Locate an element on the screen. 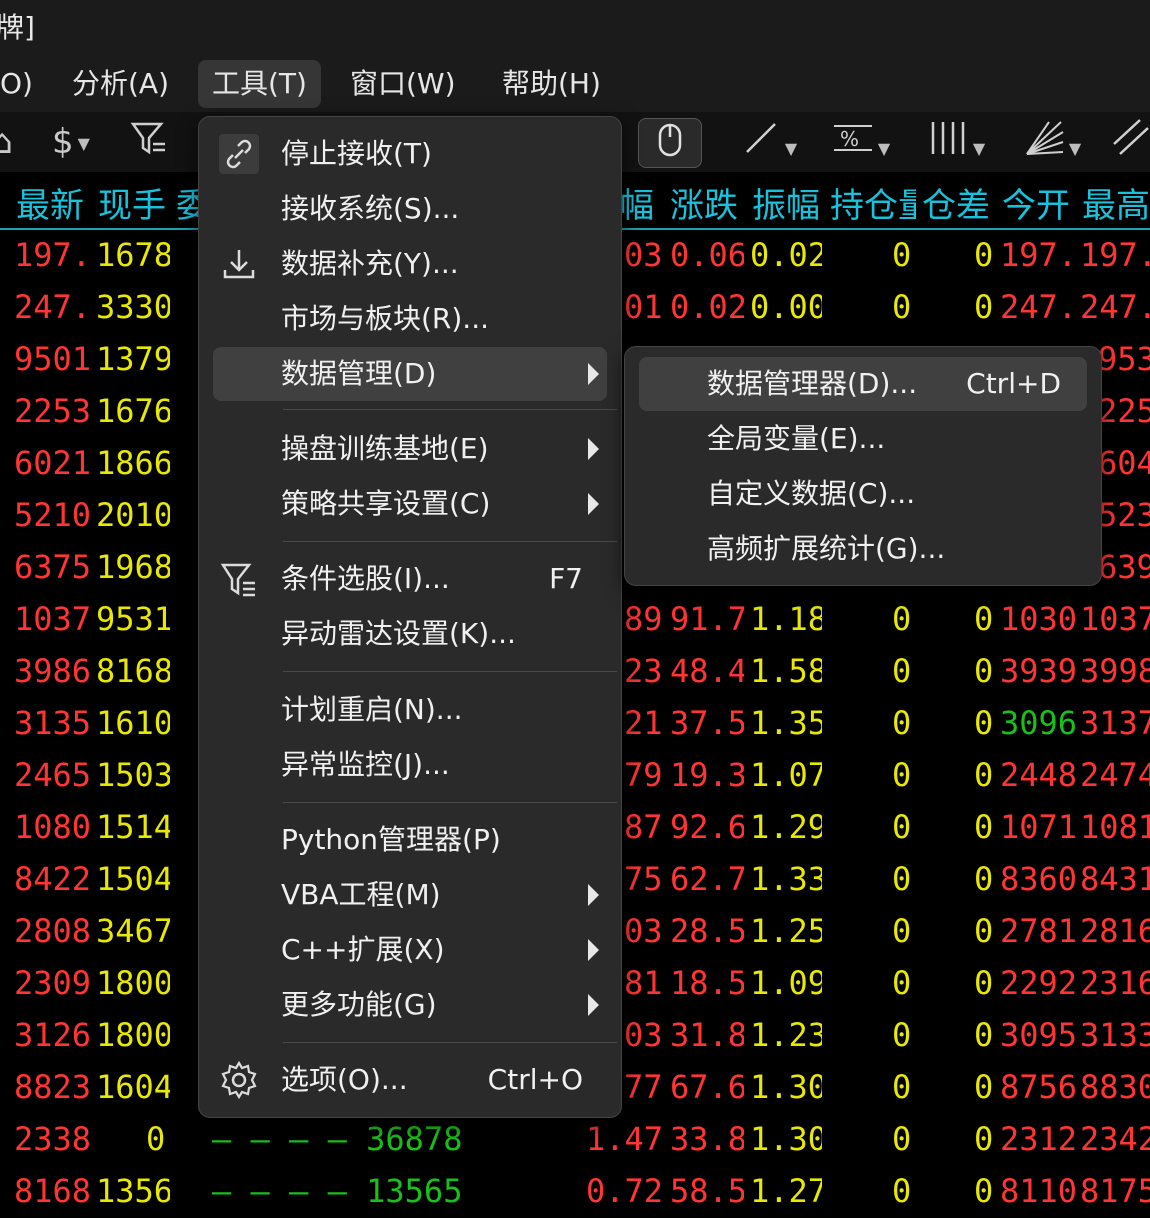  menu-analysis: 分析(A) is located at coordinates (120, 84).